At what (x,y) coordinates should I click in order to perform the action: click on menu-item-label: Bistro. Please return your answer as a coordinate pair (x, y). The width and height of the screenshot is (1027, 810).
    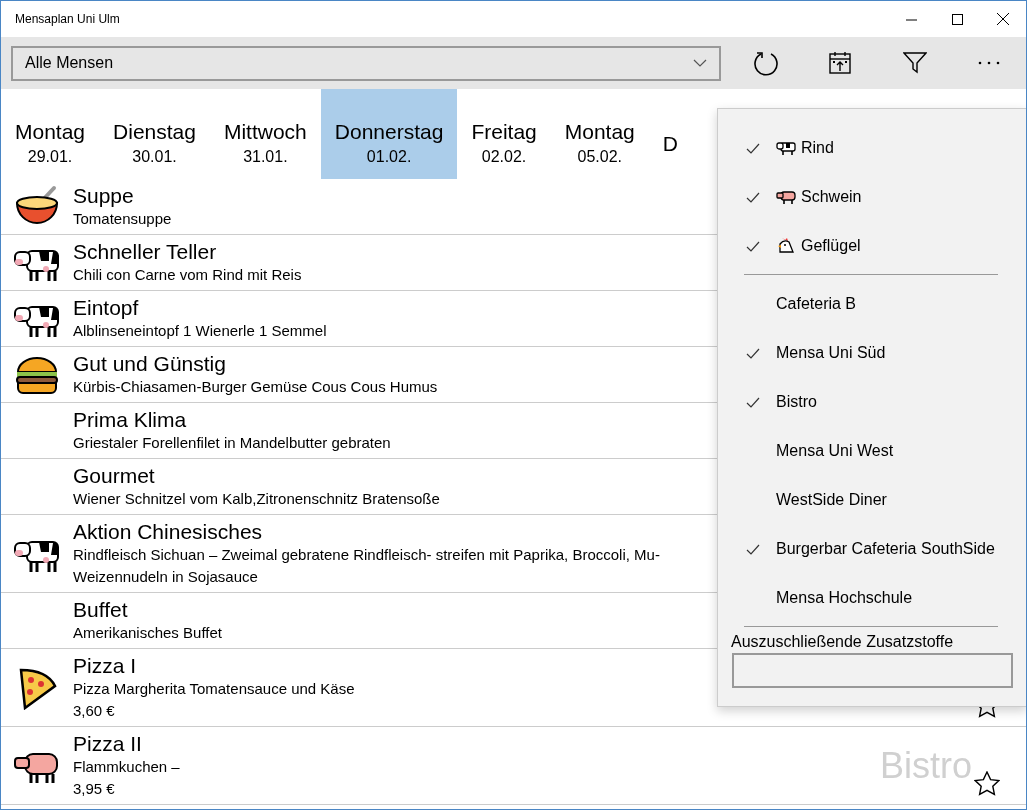
    Looking at the image, I should click on (796, 401).